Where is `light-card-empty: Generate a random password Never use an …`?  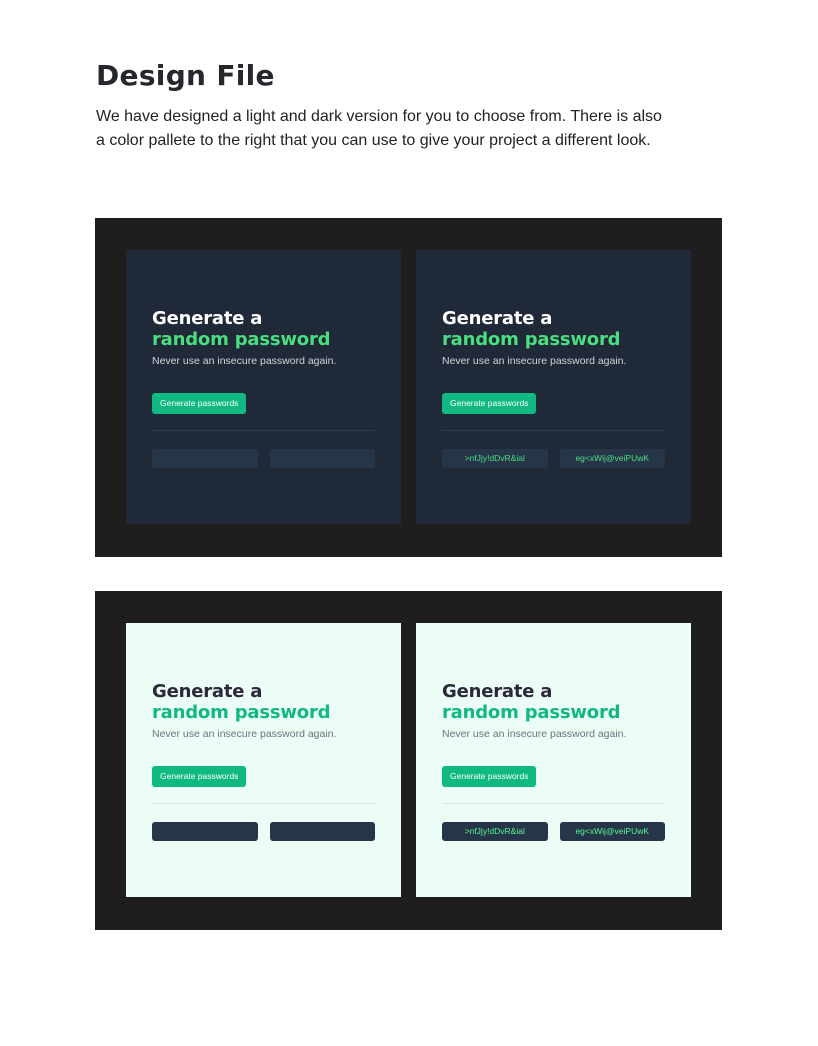
light-card-empty: Generate a random password Never use an … is located at coordinates (263, 760).